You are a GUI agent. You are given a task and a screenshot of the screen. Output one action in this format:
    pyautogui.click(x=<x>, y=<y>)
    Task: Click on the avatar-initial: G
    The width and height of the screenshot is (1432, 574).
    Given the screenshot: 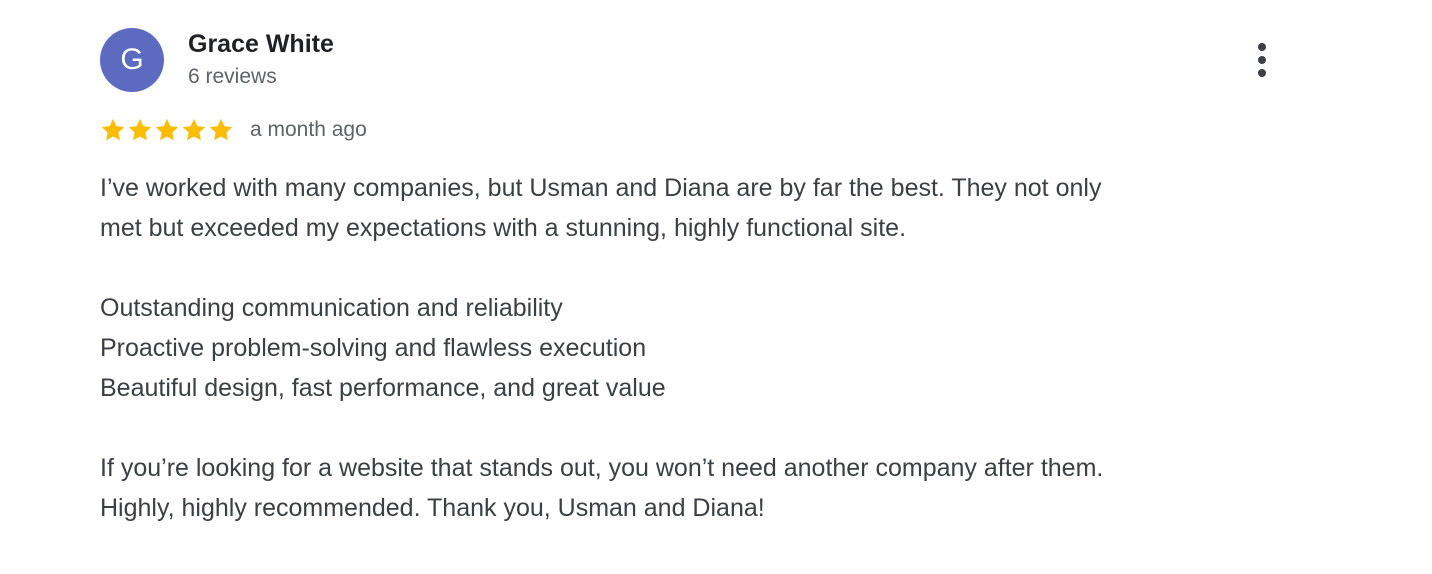 What is the action you would take?
    pyautogui.click(x=132, y=59)
    